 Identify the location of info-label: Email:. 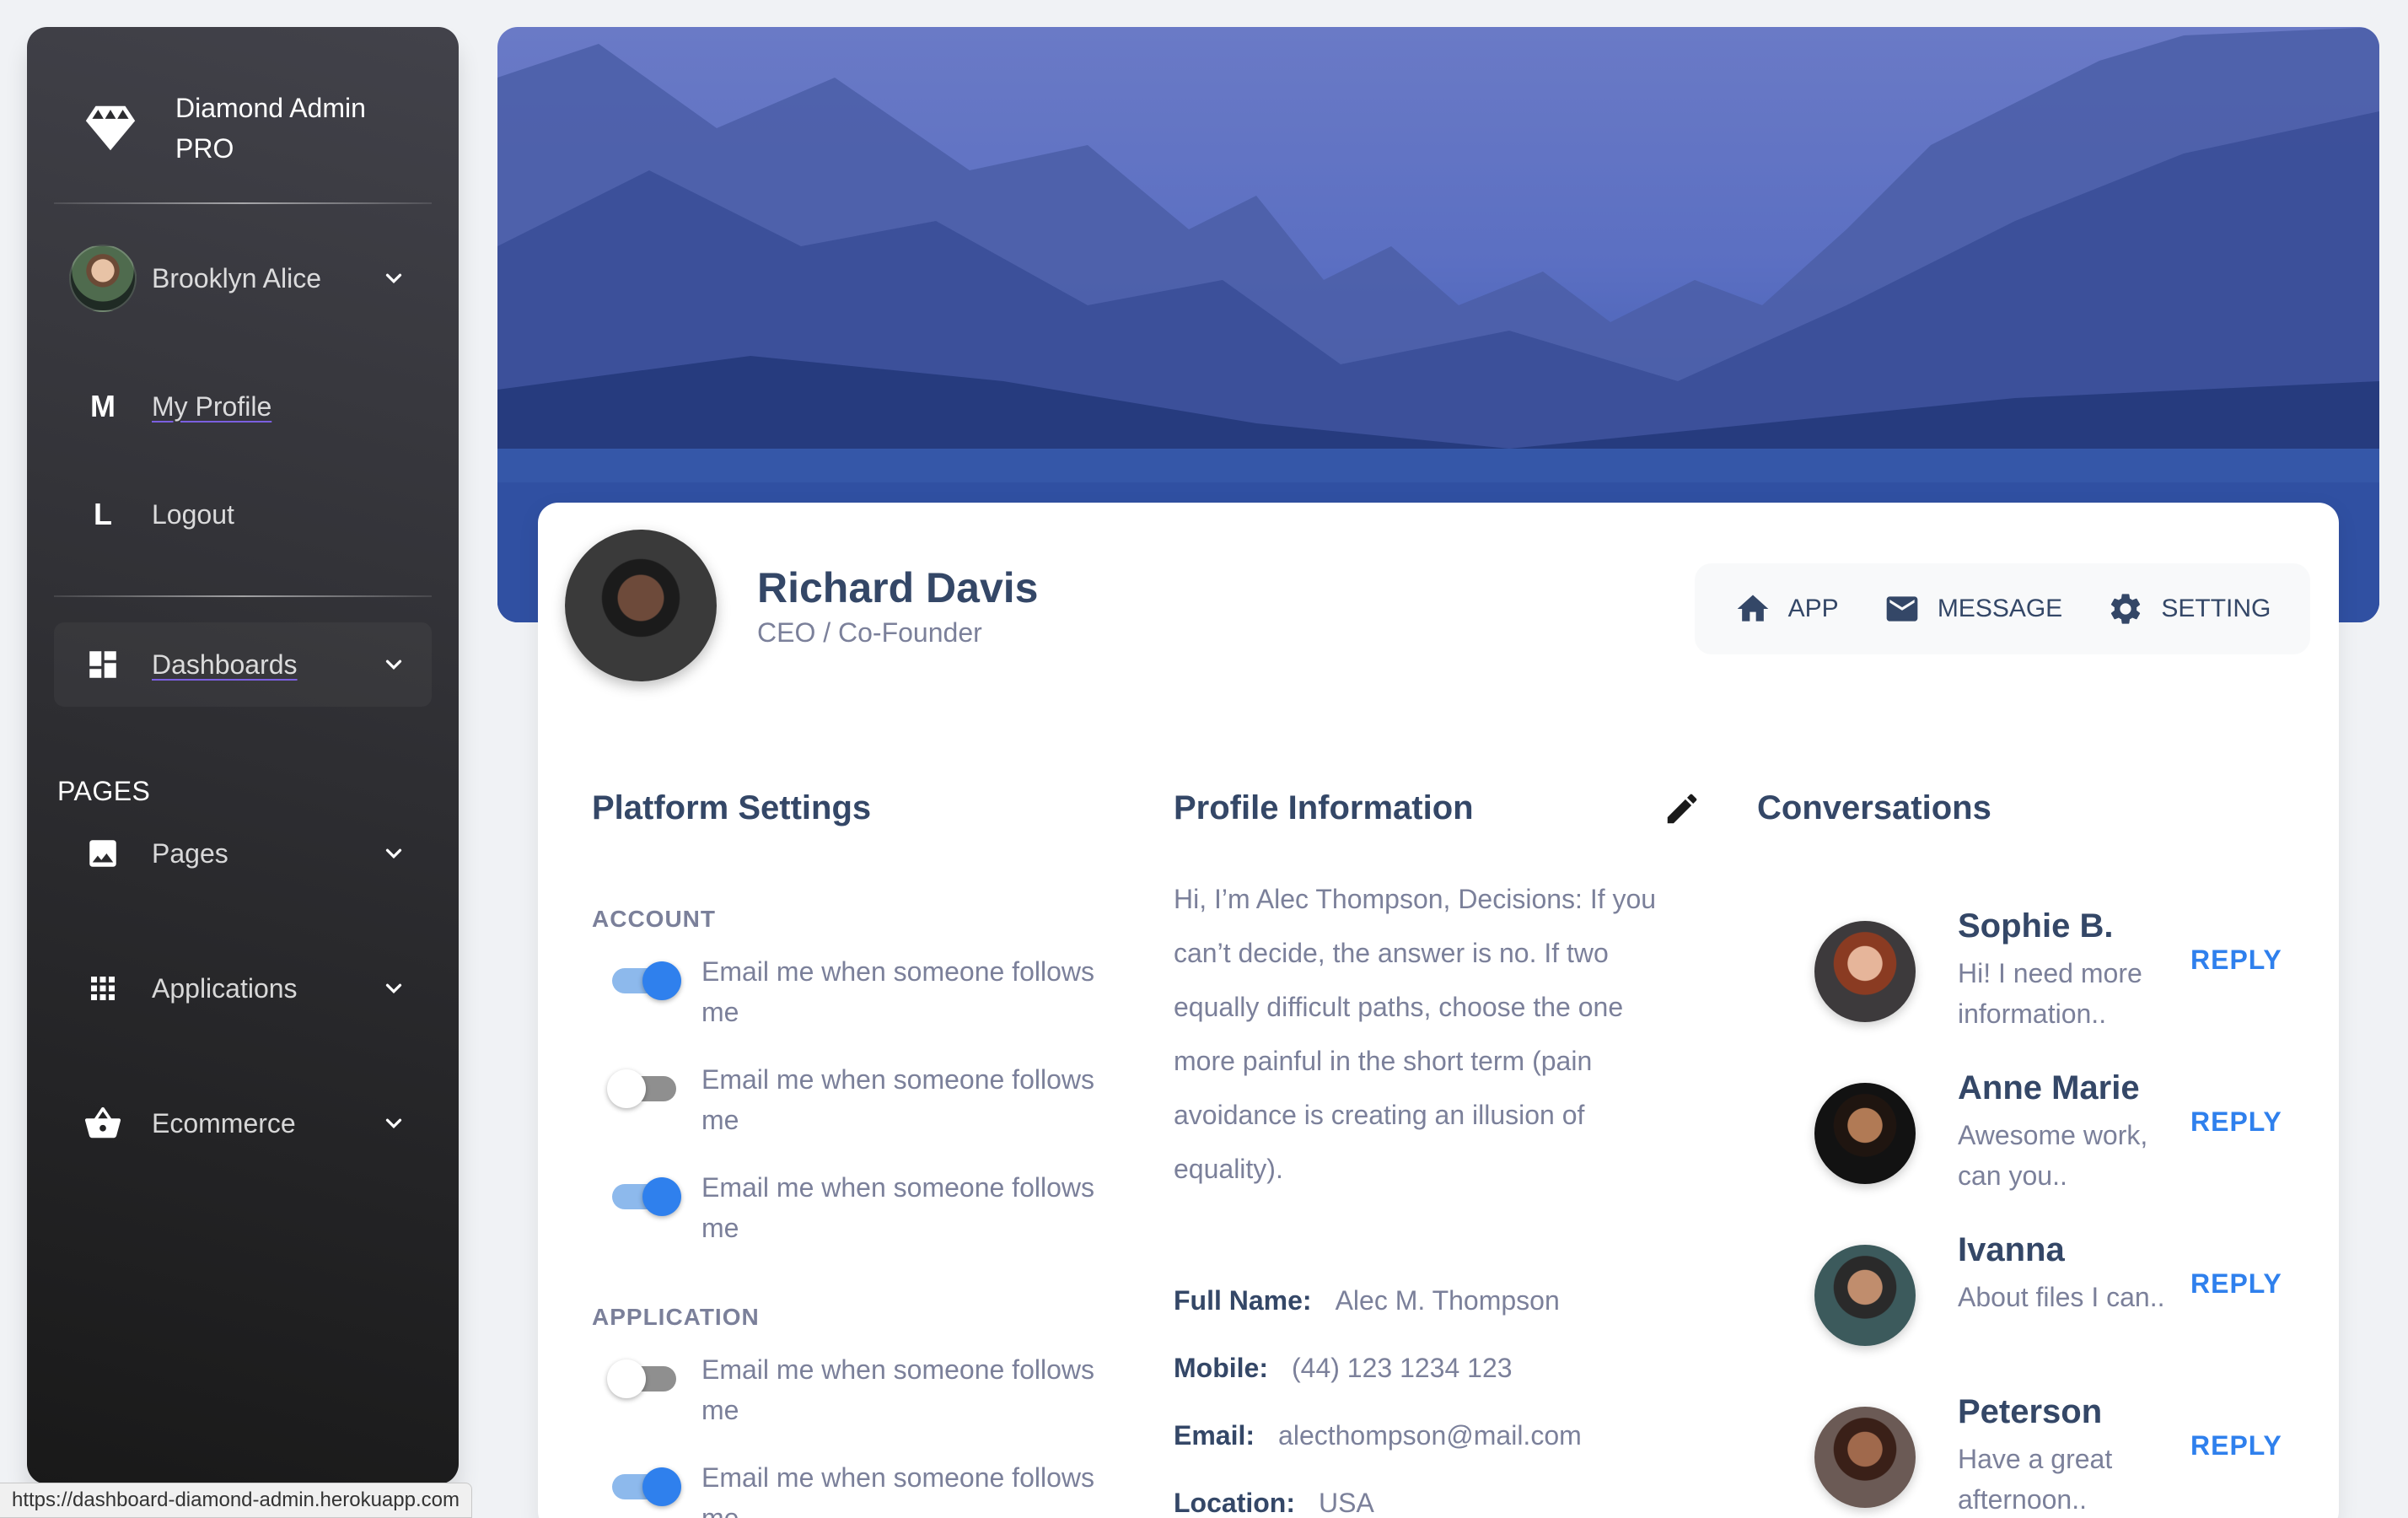
(1215, 1435).